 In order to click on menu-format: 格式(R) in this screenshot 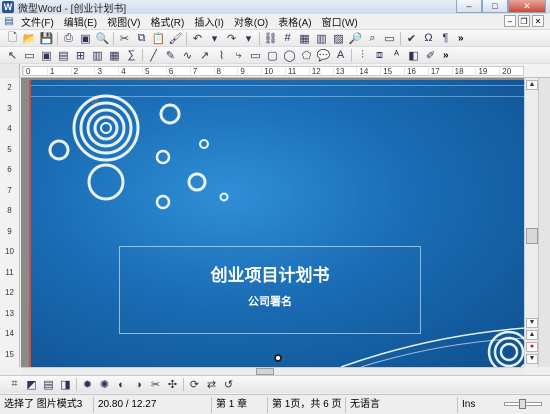, I will do `click(167, 21)`.